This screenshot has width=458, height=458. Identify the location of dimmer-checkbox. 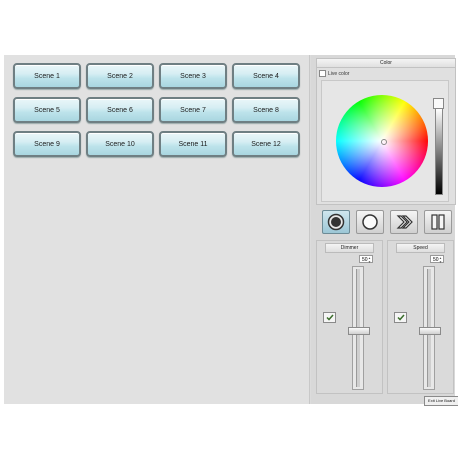
(329, 317).